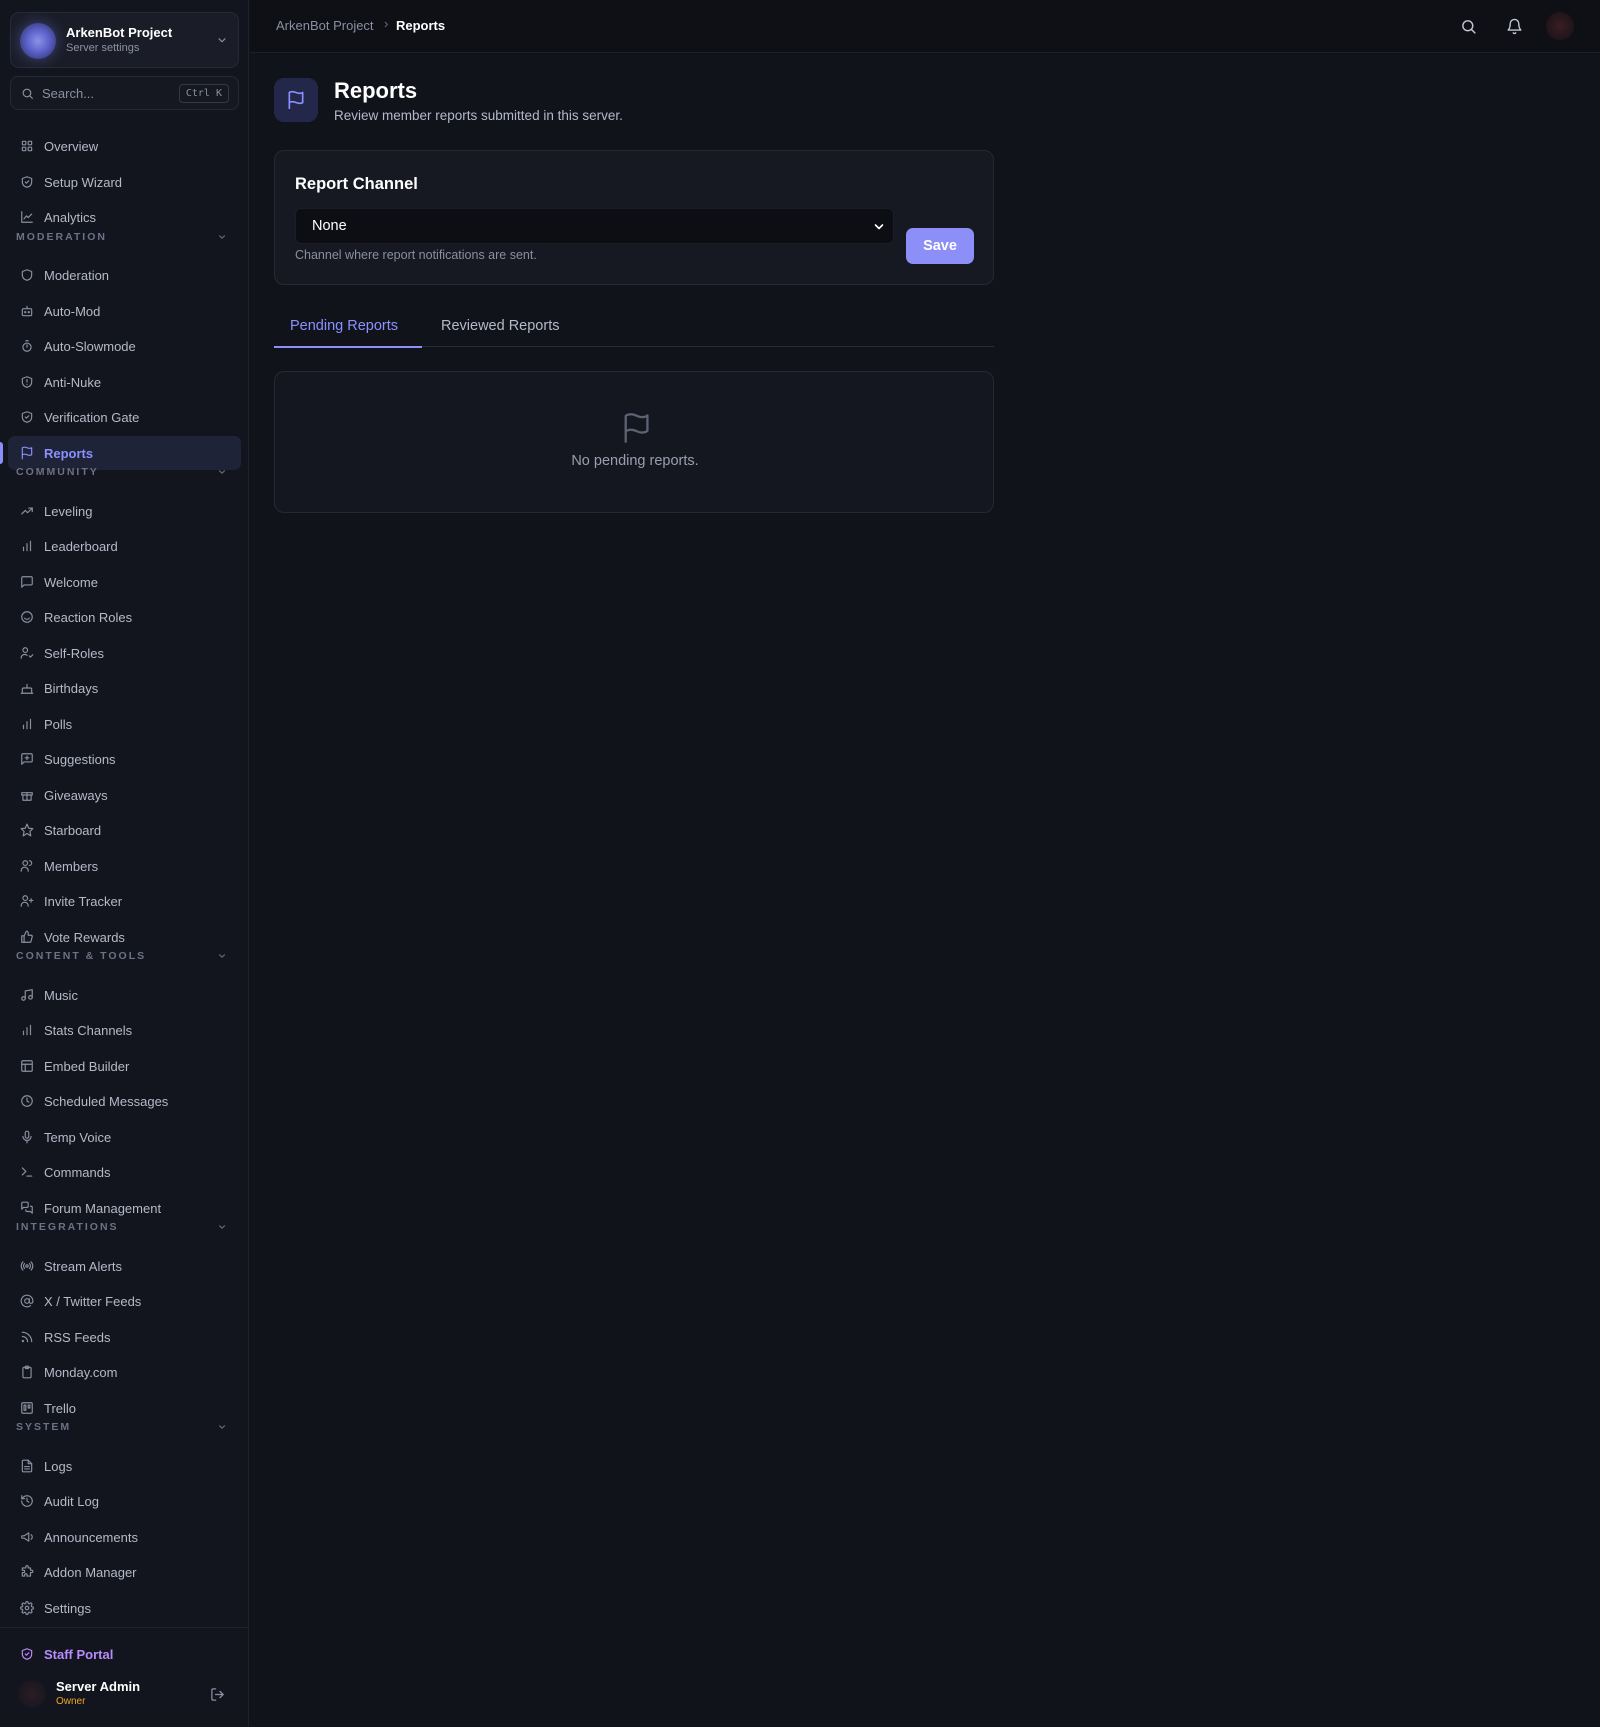  What do you see at coordinates (376, 90) in the screenshot?
I see `page-title: Reports` at bounding box center [376, 90].